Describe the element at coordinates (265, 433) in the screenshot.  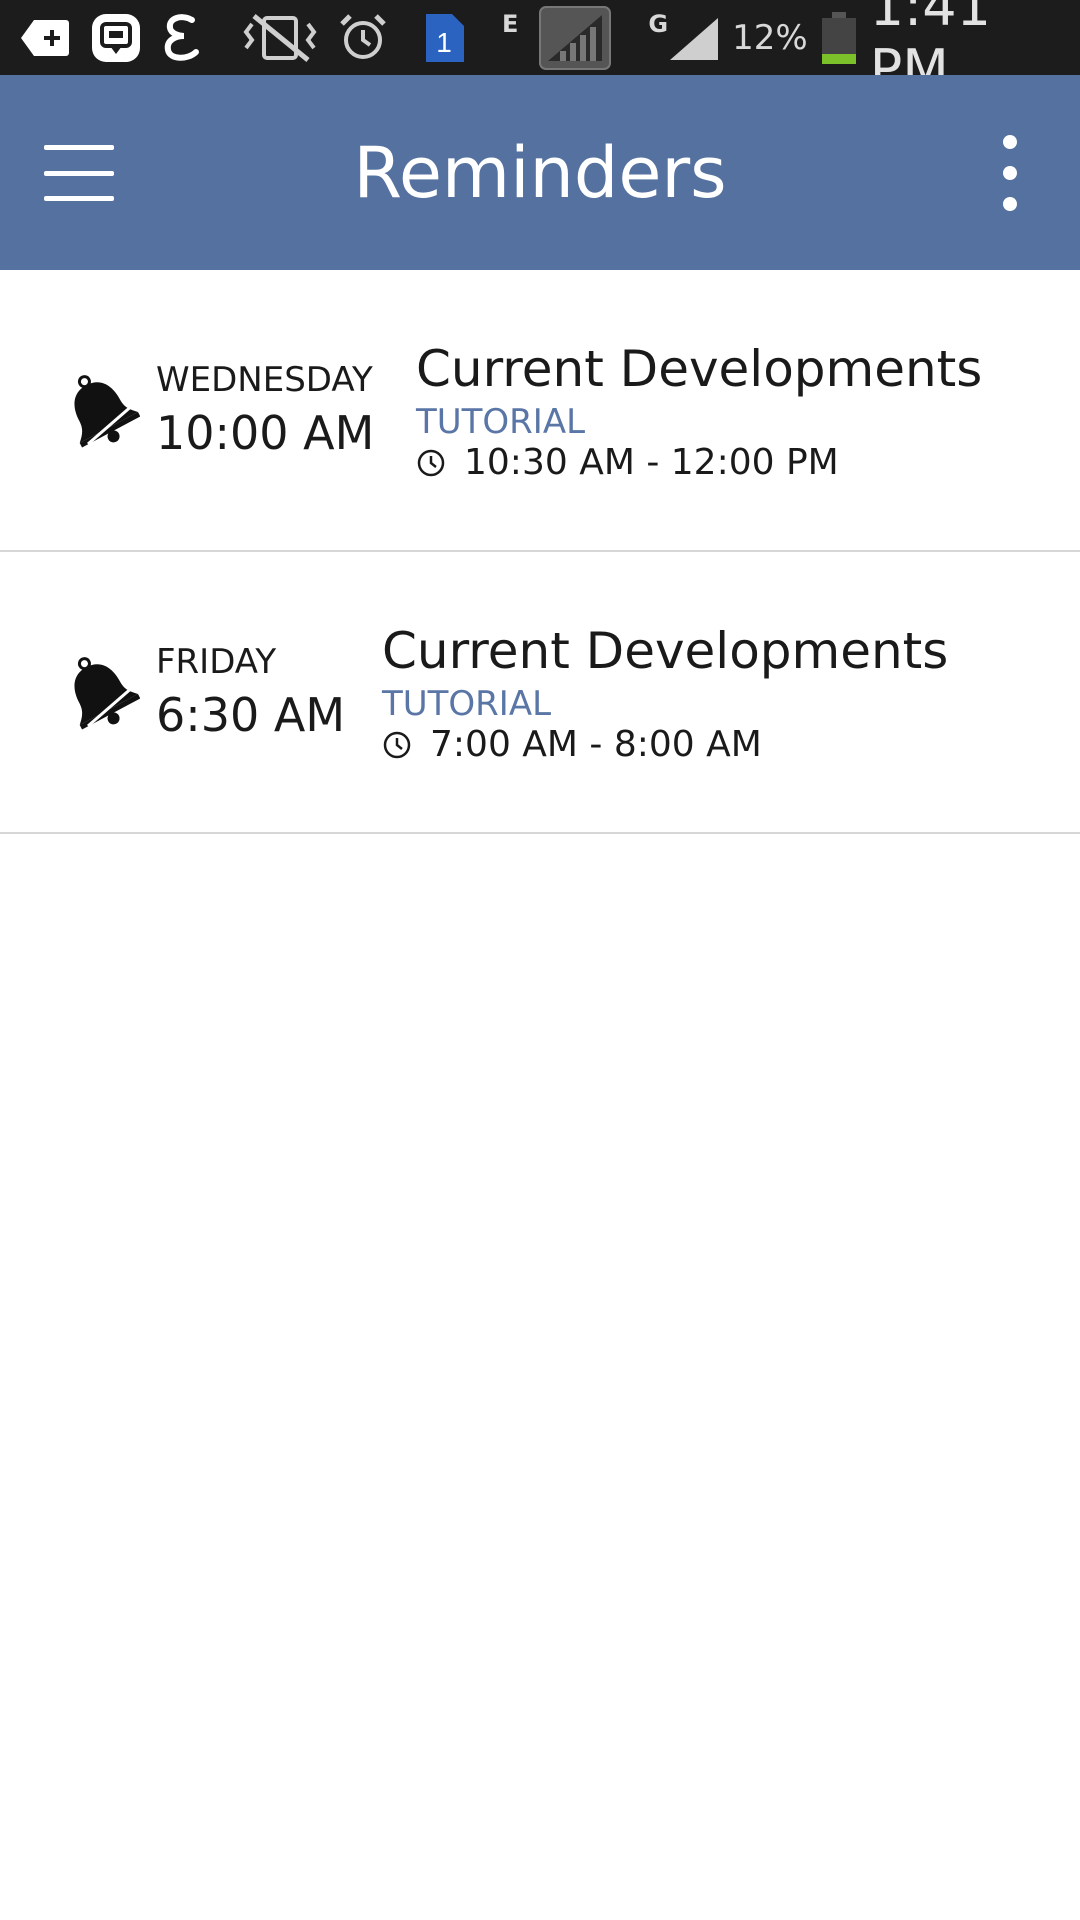
I see `reminder-time: 10:00 AM` at that location.